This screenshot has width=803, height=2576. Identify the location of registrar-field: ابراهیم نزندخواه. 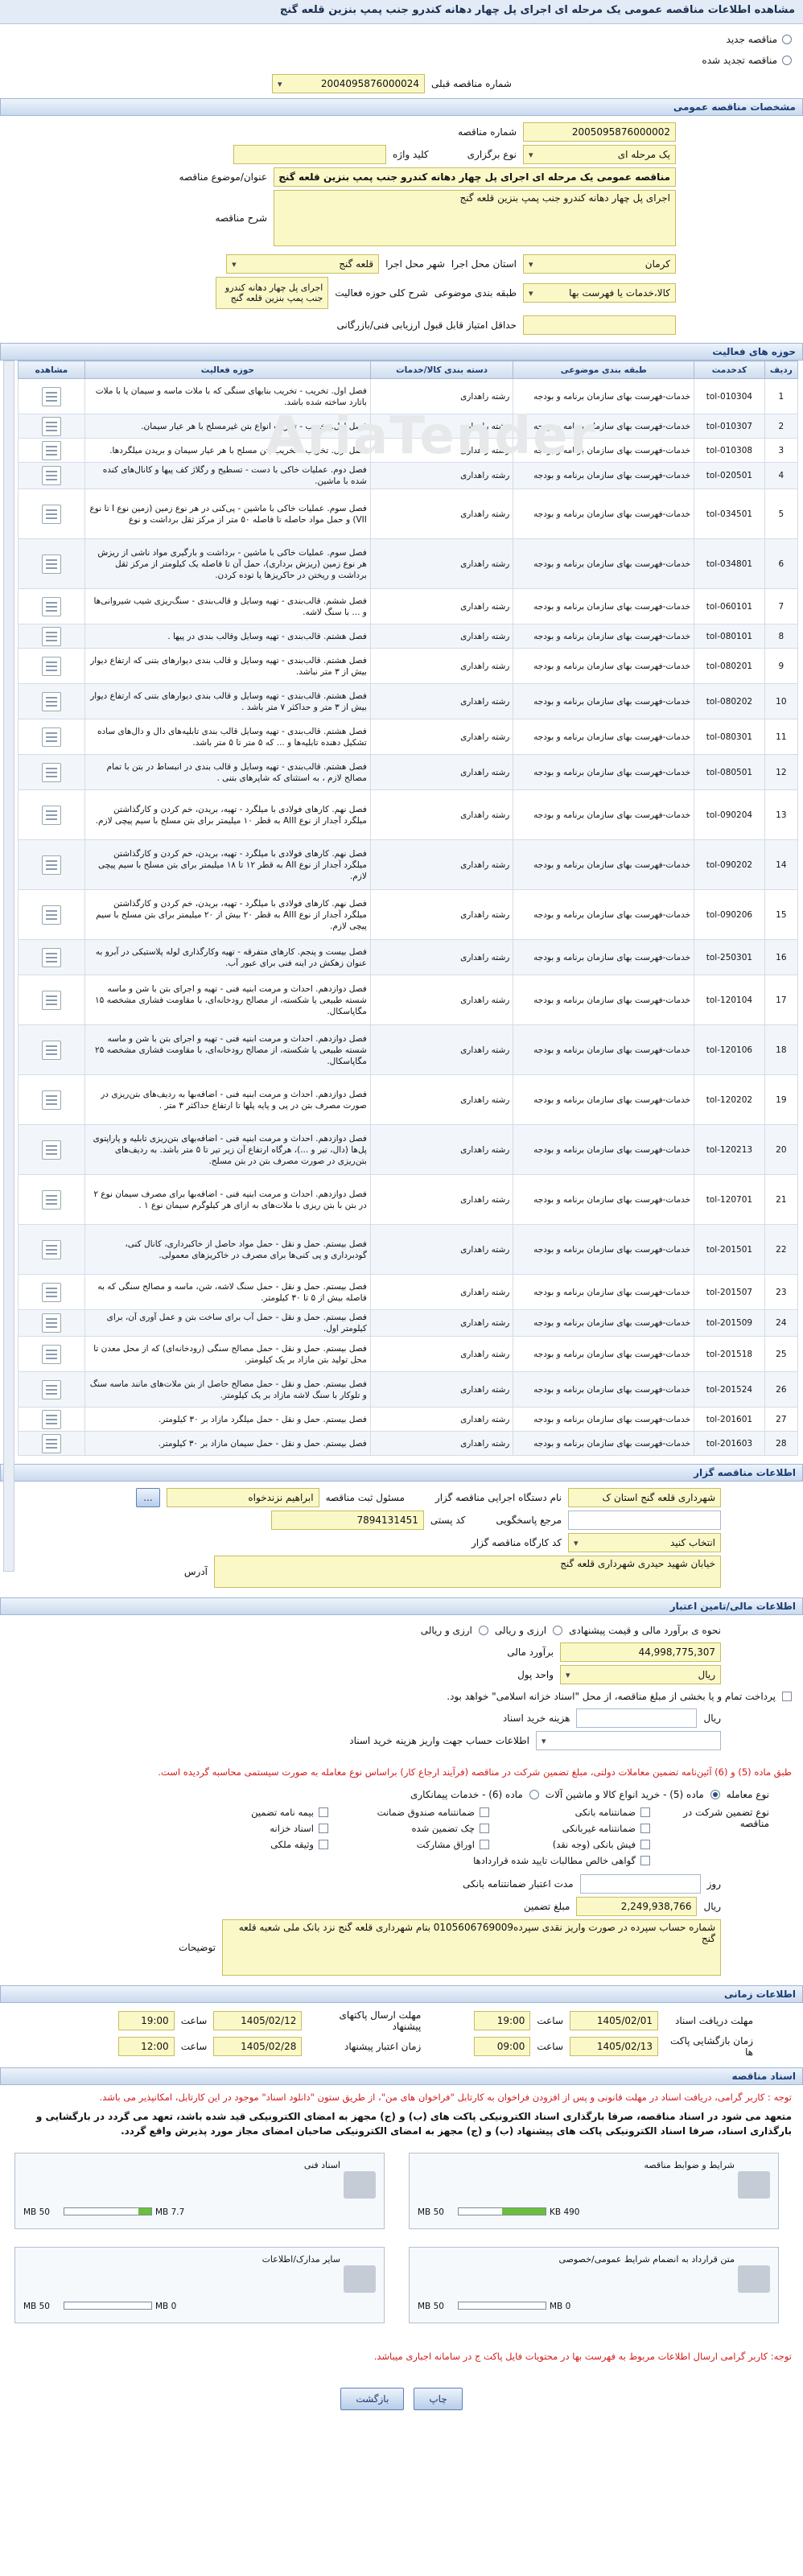
(243, 1497).